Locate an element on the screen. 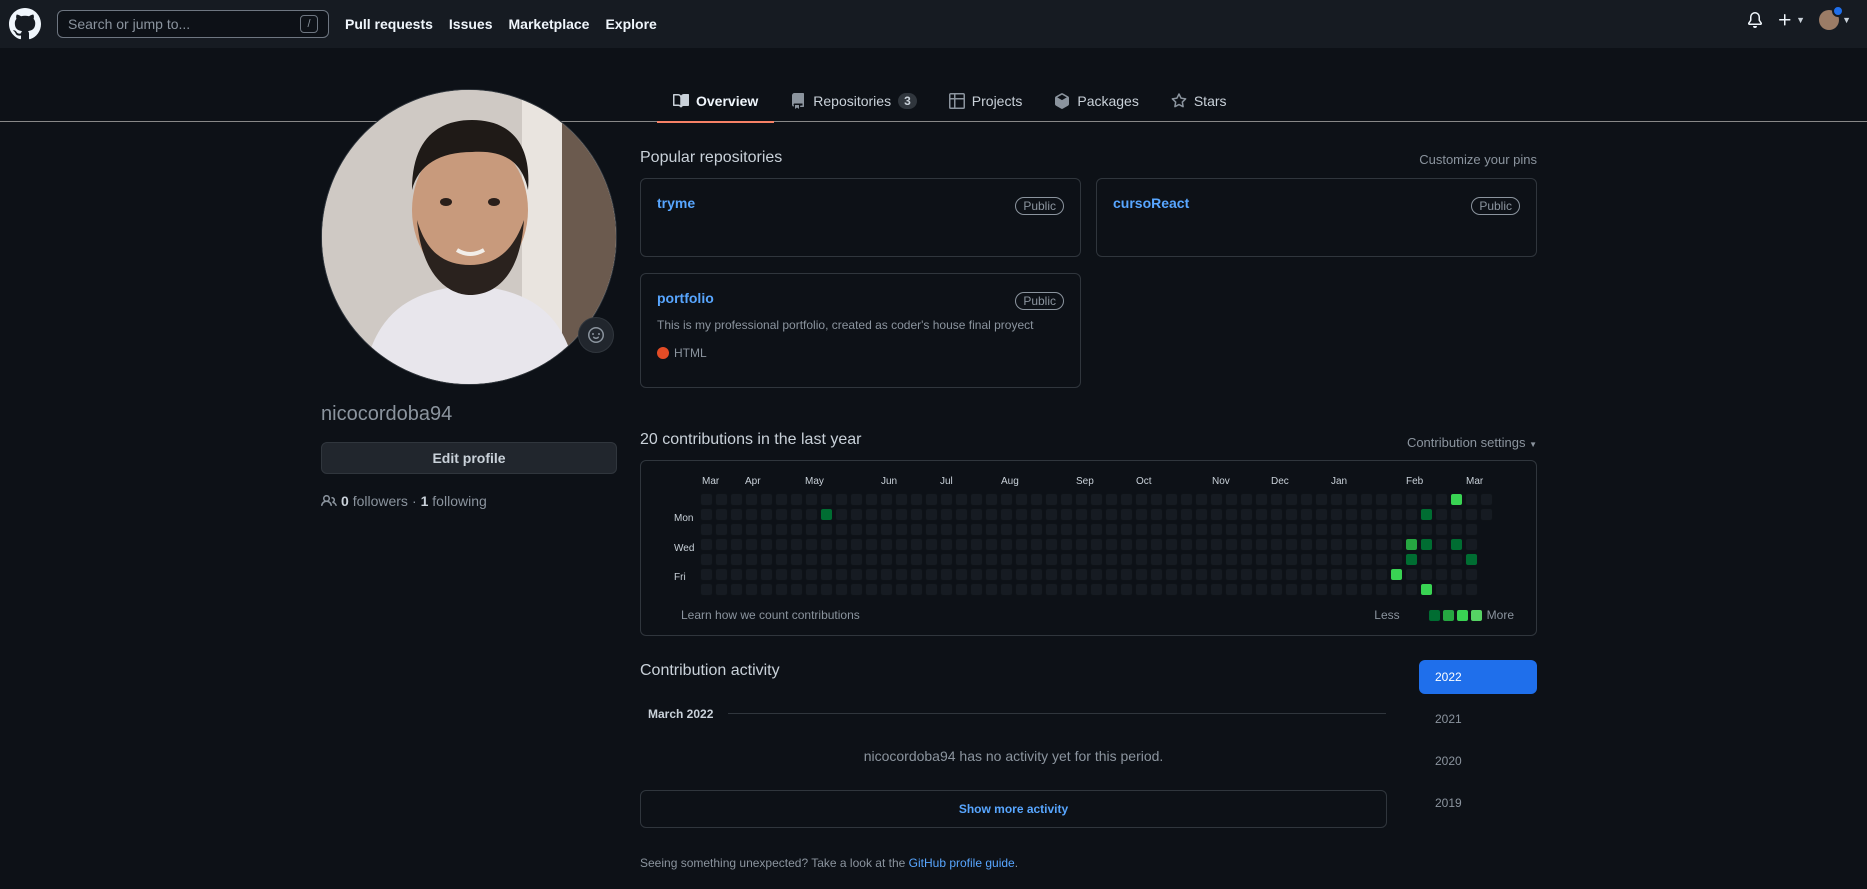 Image resolution: width=1867 pixels, height=889 pixels. contribution-settings-dropdown: Contribution settings ▼ is located at coordinates (1472, 442).